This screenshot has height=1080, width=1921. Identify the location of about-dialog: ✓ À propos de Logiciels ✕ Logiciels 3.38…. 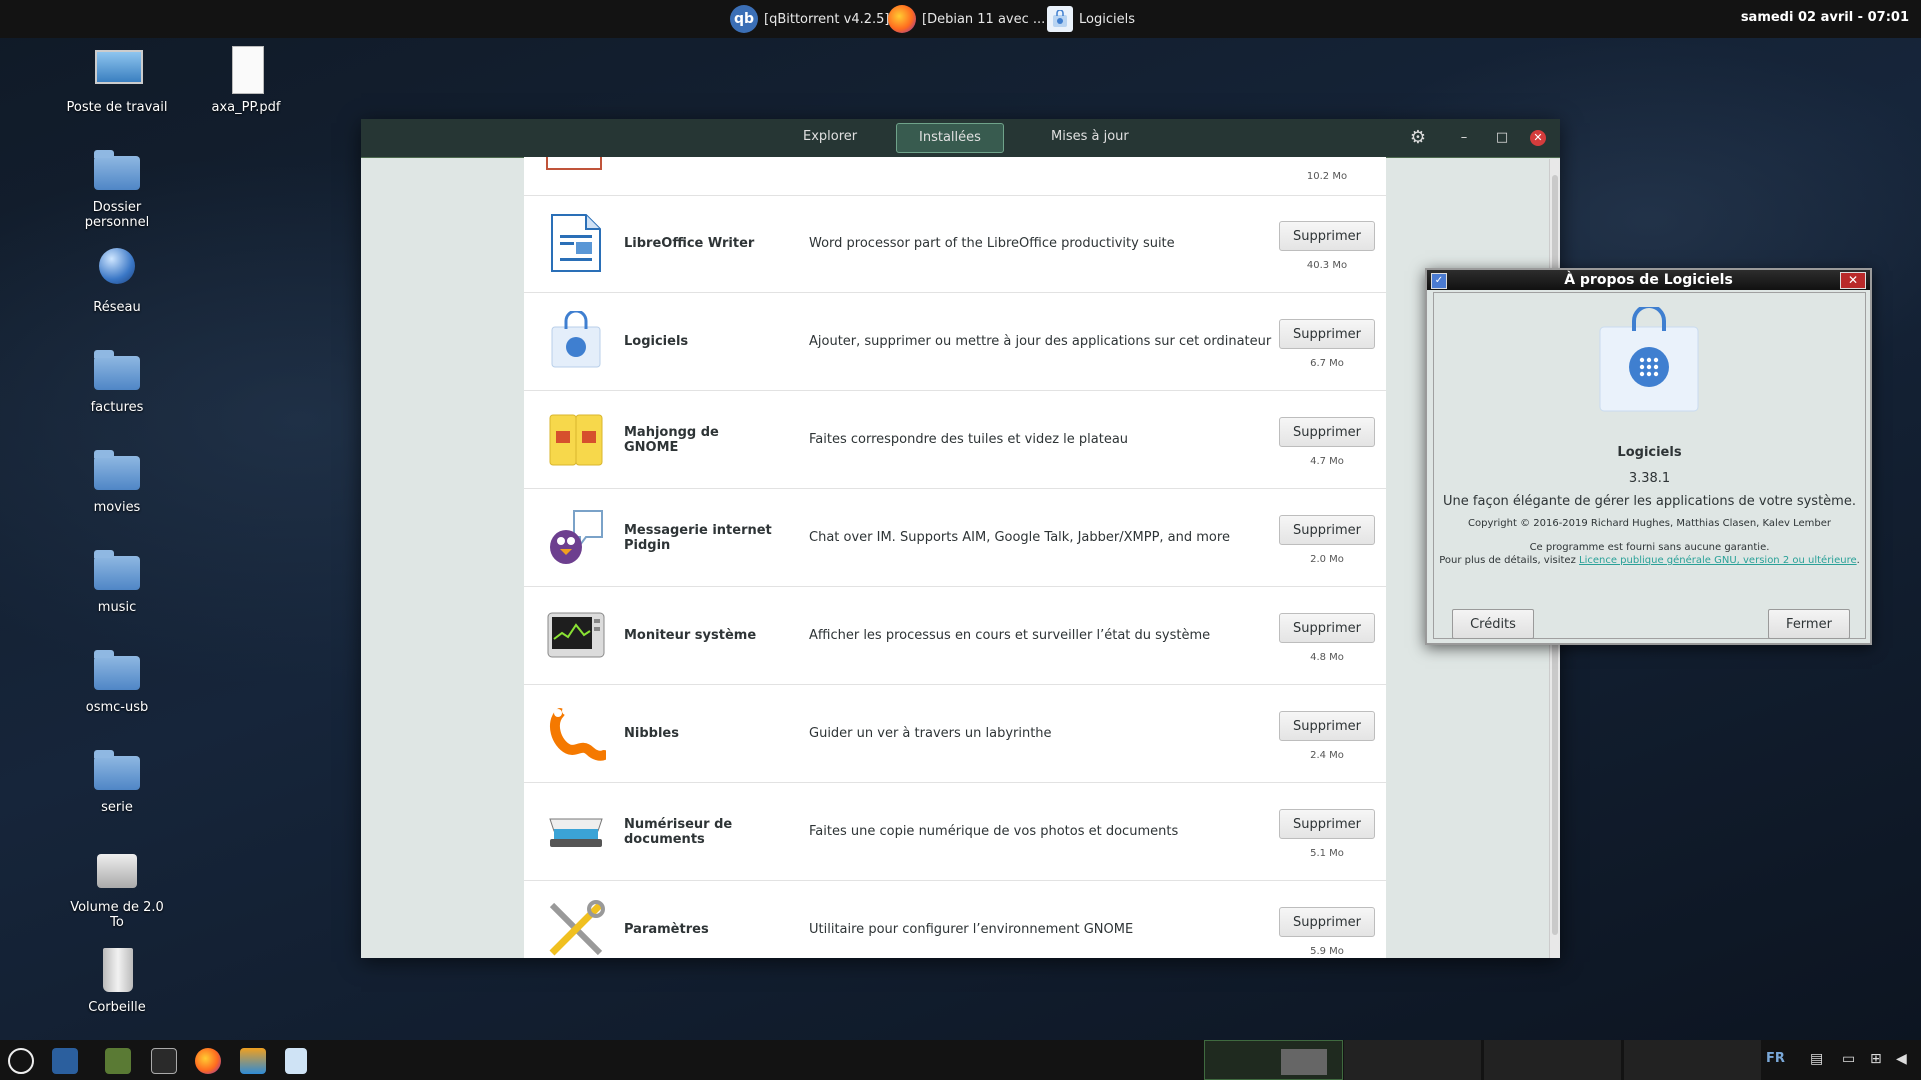
(1648, 456).